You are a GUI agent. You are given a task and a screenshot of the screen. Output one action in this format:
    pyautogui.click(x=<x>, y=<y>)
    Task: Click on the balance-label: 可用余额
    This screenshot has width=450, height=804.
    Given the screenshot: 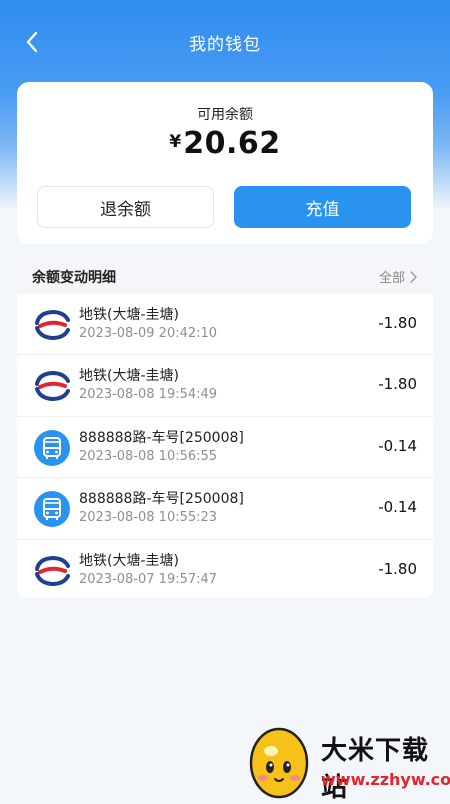 What is the action you would take?
    pyautogui.click(x=225, y=115)
    